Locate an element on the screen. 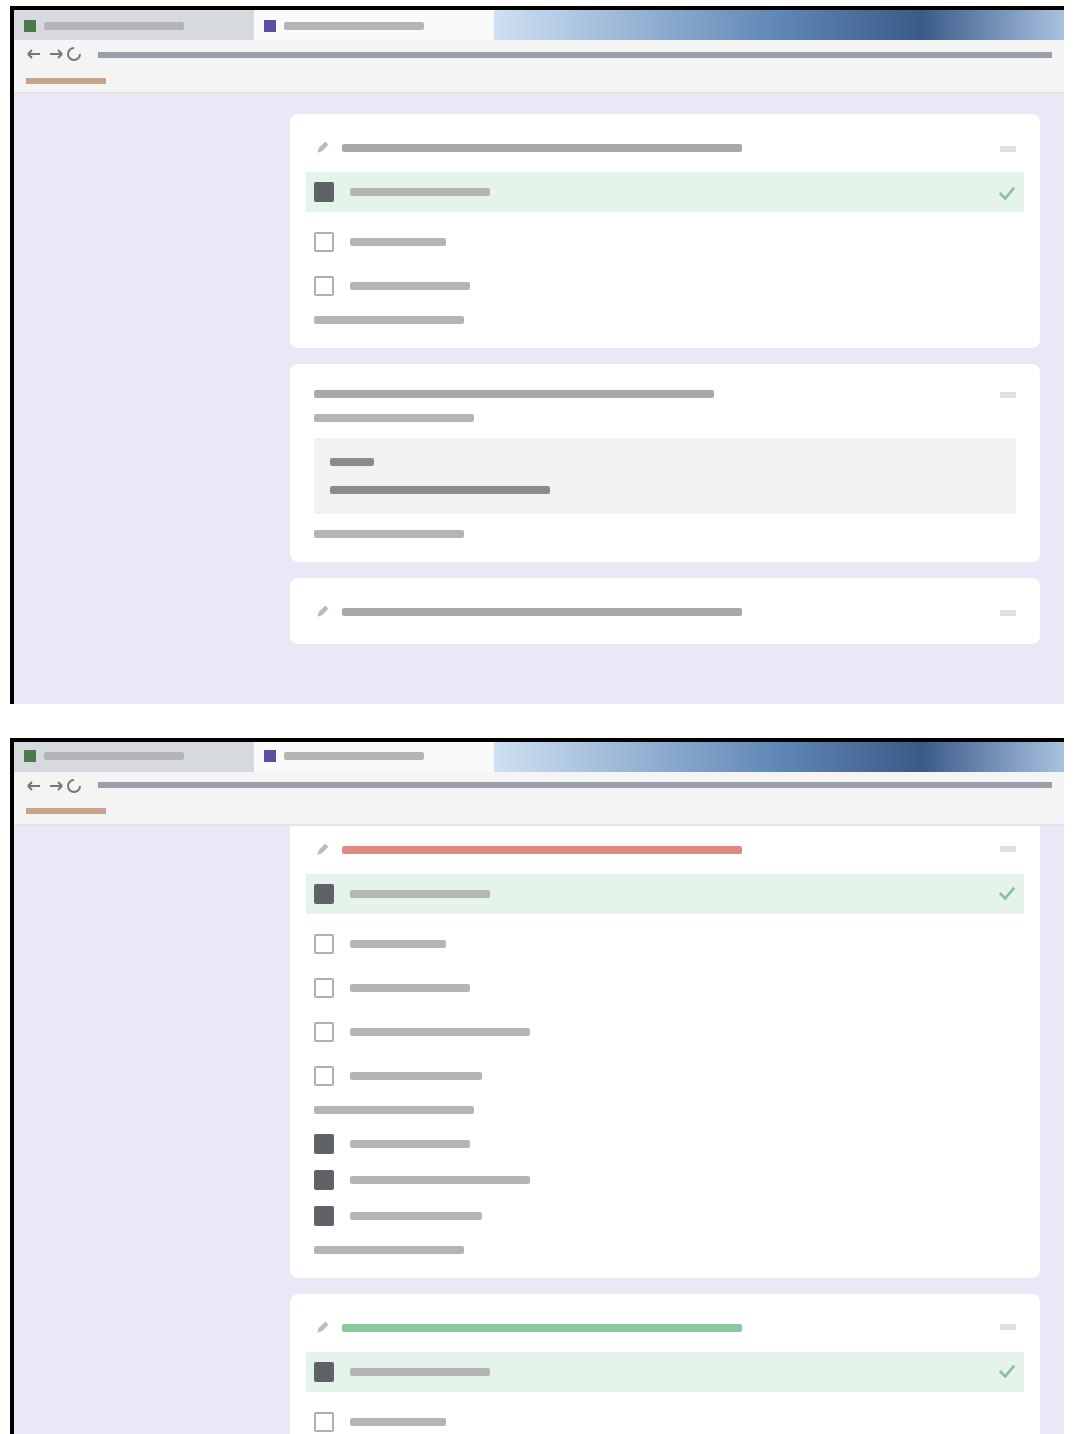 Image resolution: width=1074 pixels, height=1434 pixels. bookmark-item is located at coordinates (66, 80).